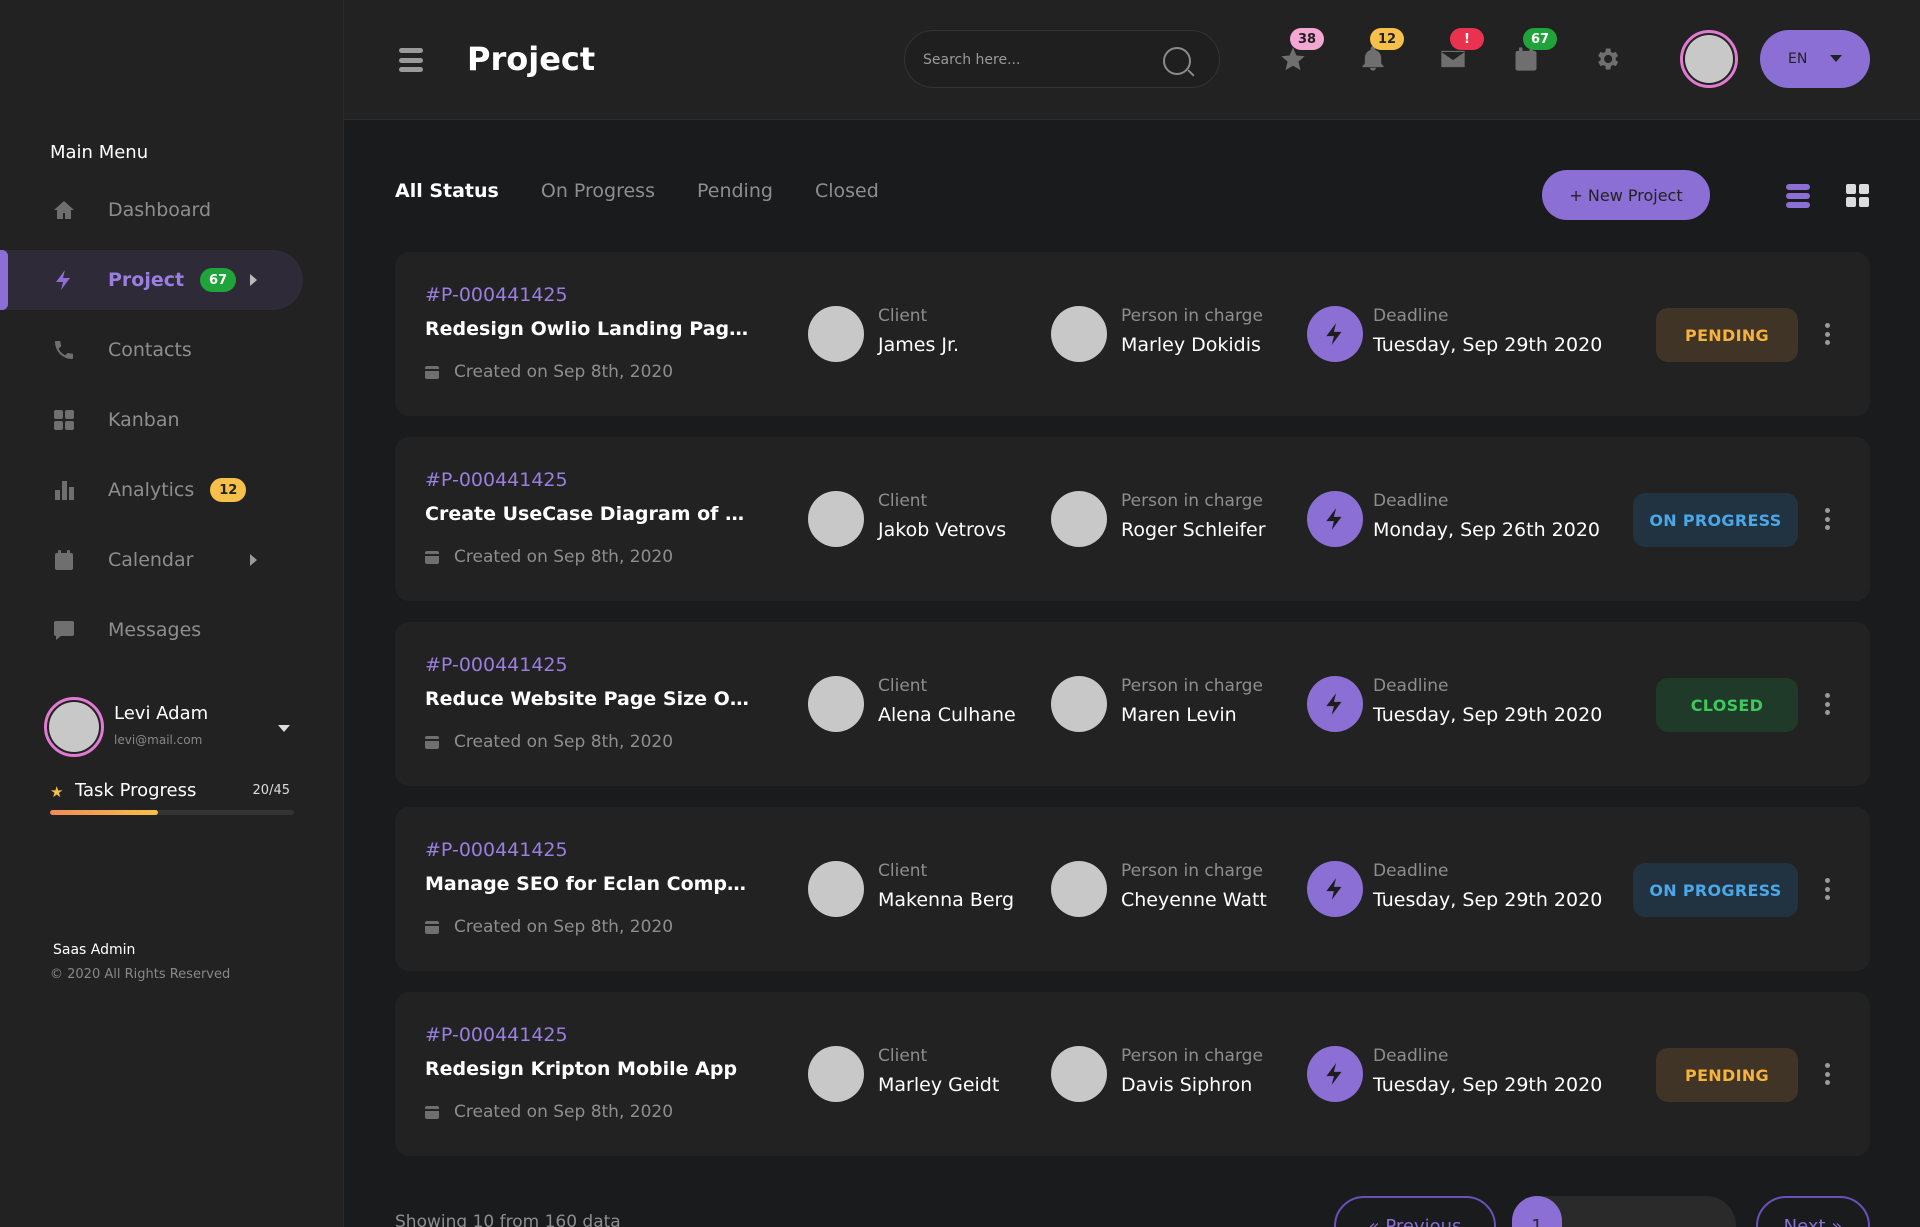 Image resolution: width=1920 pixels, height=1227 pixels. I want to click on sidebar-item-analytics: Analytics 12, so click(151, 490).